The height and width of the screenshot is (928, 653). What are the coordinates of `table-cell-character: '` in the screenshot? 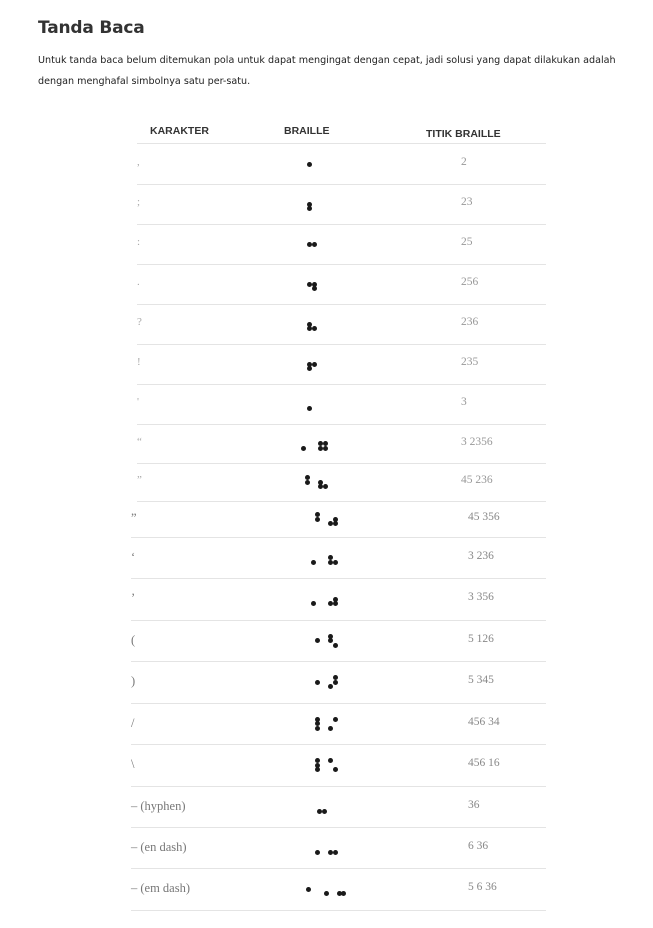 It's located at (138, 402).